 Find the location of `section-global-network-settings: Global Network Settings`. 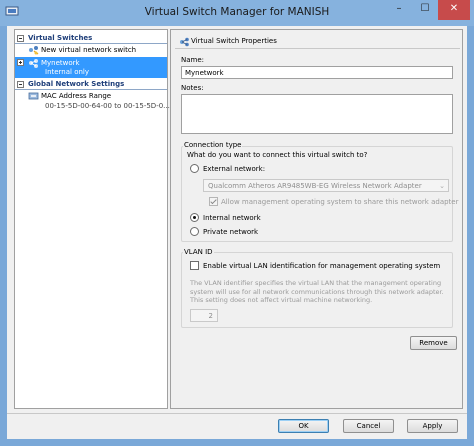

section-global-network-settings: Global Network Settings is located at coordinates (91, 84).